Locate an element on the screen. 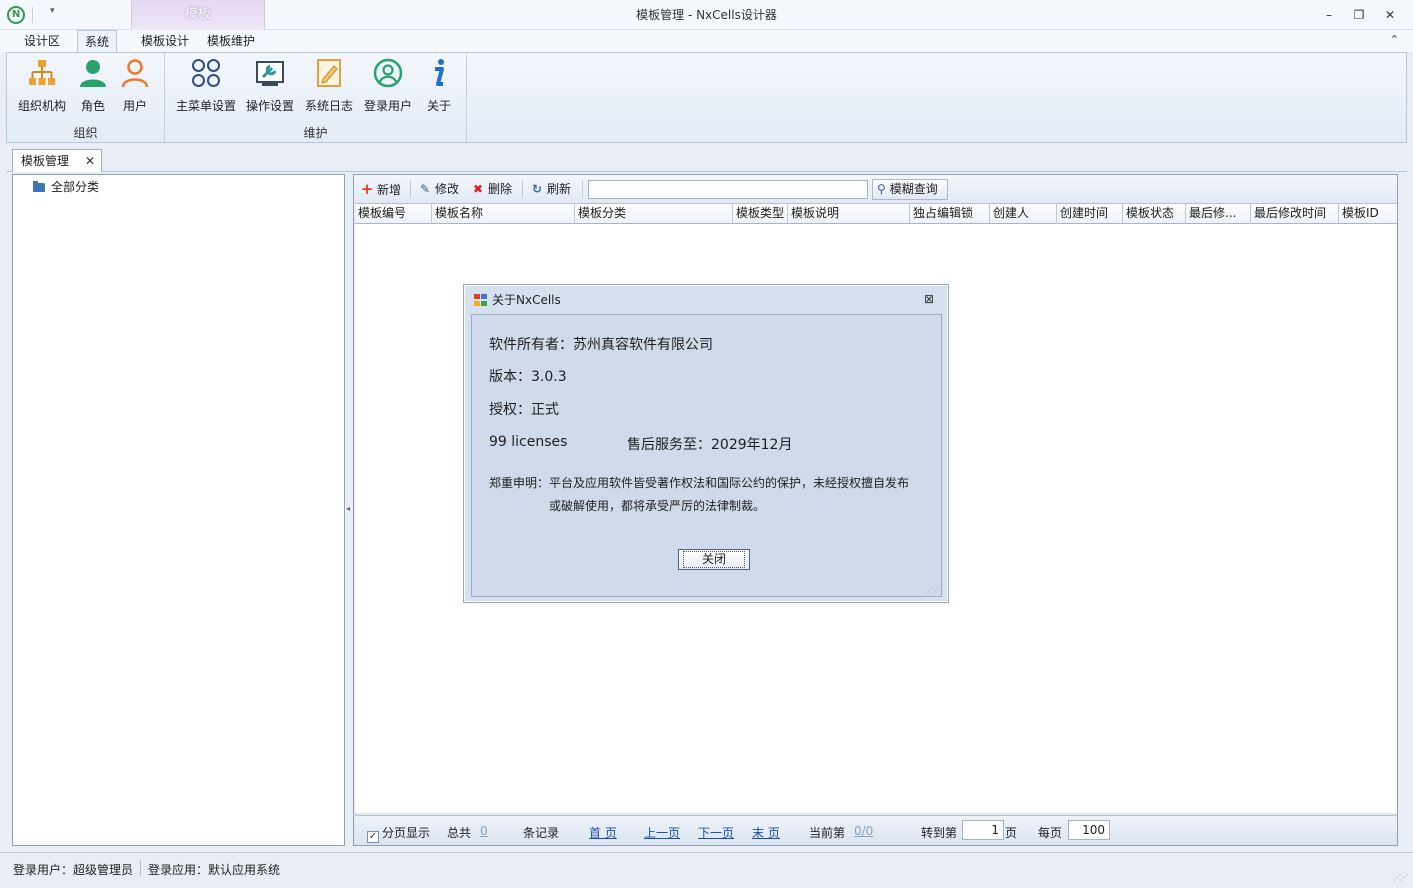  total-count: 0 is located at coordinates (484, 831).